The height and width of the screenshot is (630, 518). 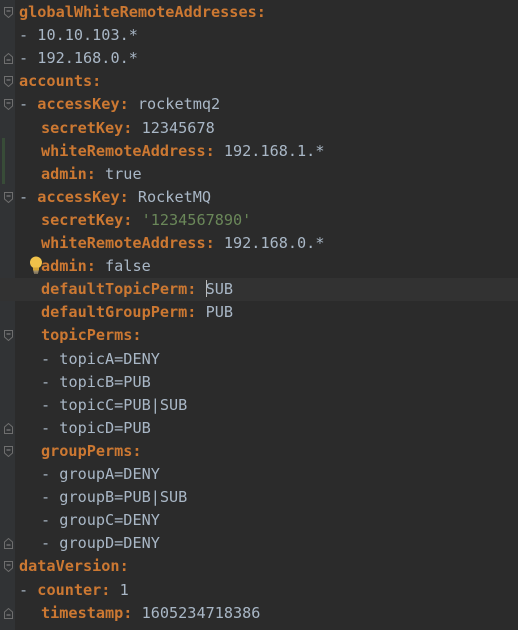 I want to click on code-line-text: secretKey: 12345678, so click(x=128, y=128).